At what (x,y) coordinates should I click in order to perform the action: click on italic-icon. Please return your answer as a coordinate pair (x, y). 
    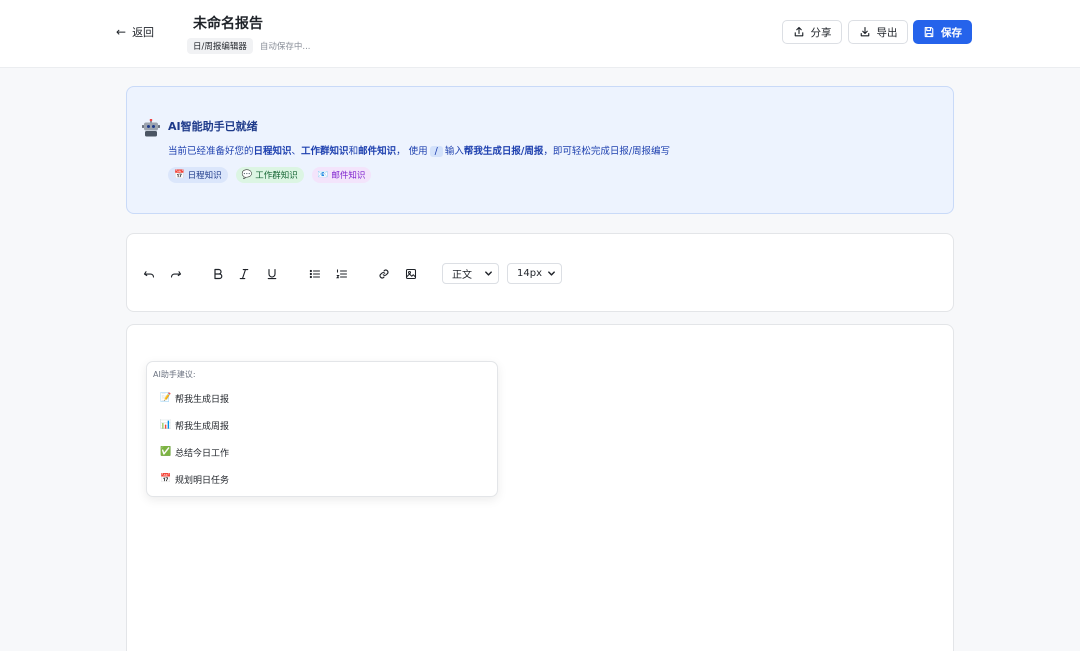
    Looking at the image, I should click on (244, 274).